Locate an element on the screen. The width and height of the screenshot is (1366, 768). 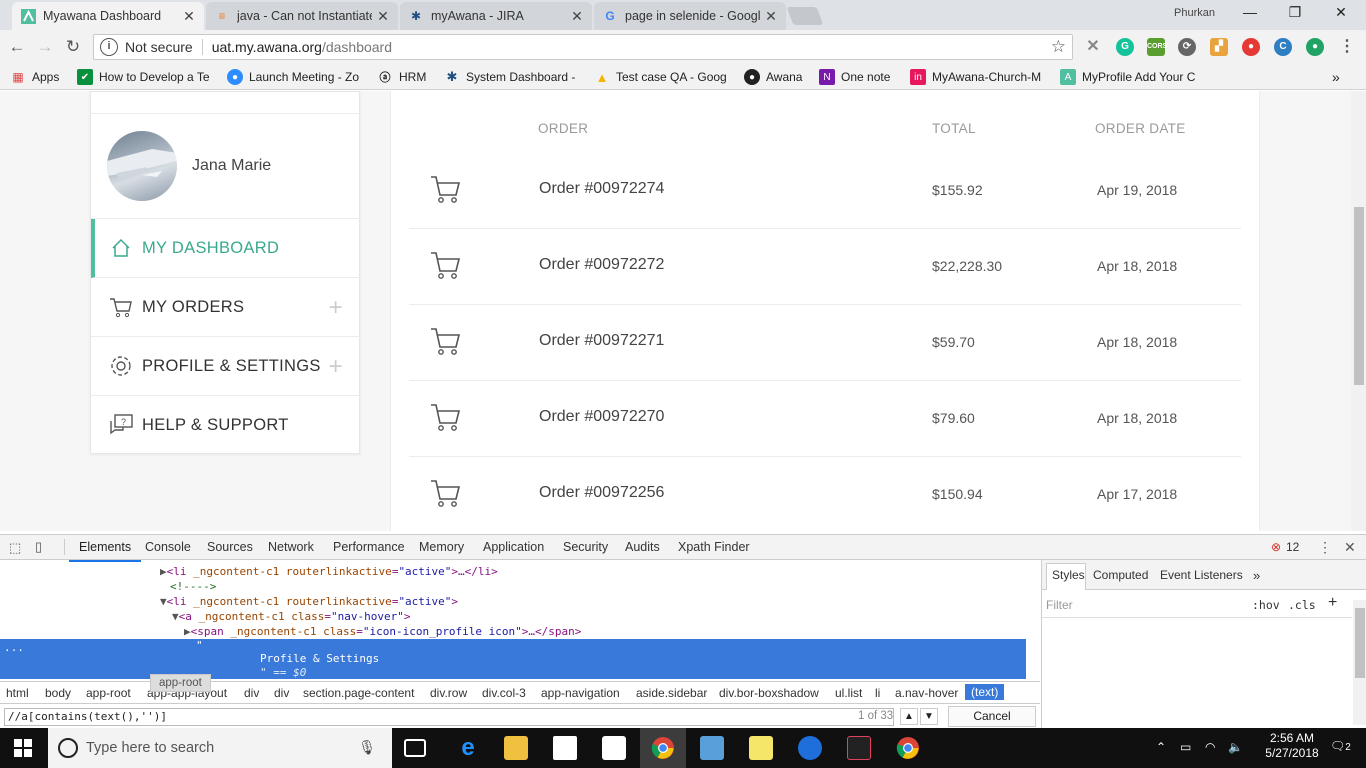
bookmark-star-icon: ☆ is located at coordinates (1058, 47).